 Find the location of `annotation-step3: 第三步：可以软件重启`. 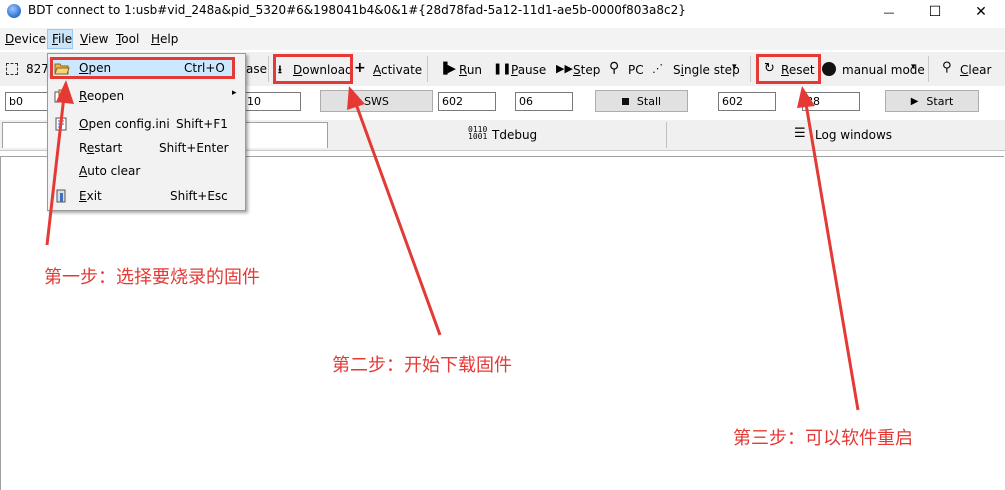

annotation-step3: 第三步：可以软件重启 is located at coordinates (823, 438).